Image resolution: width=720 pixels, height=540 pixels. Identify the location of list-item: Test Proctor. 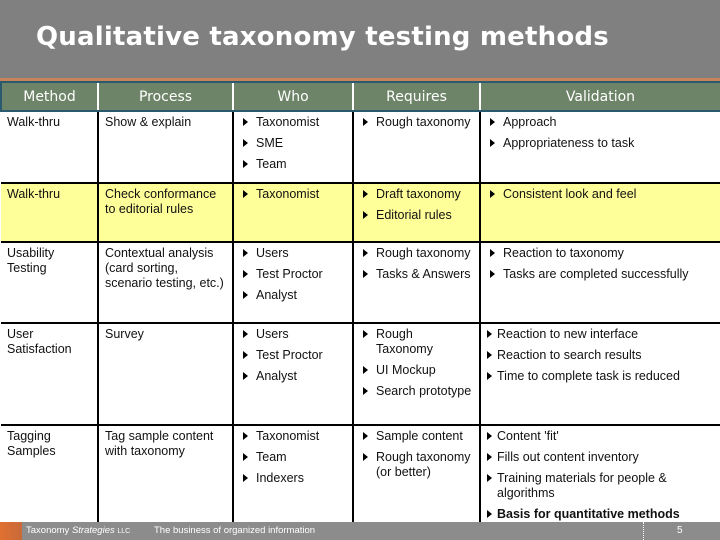
(293, 355).